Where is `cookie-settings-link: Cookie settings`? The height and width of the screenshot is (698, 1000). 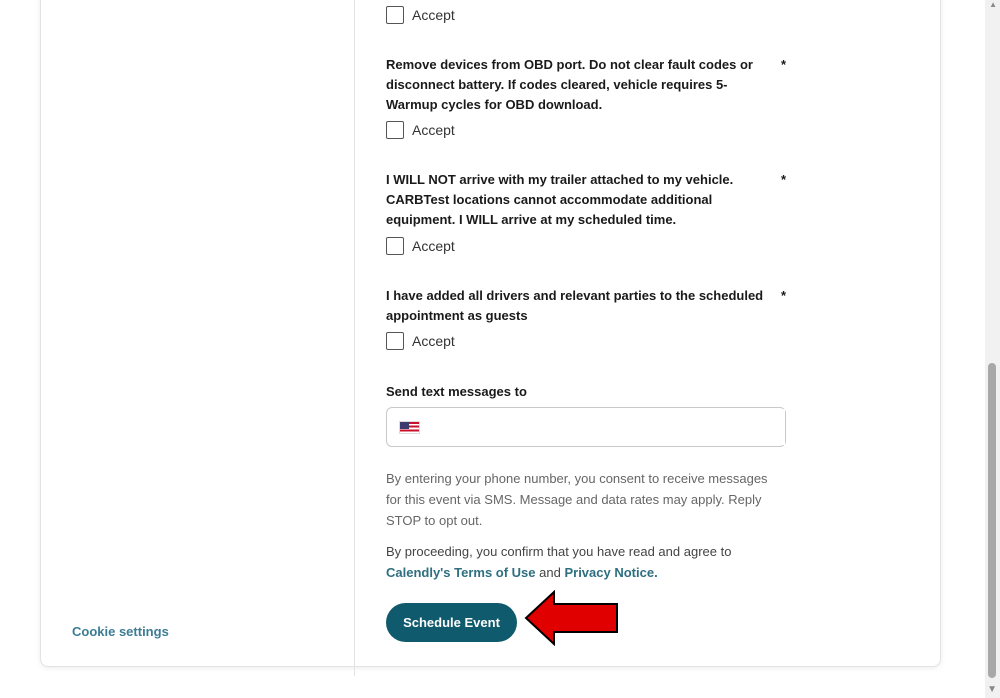 cookie-settings-link: Cookie settings is located at coordinates (120, 631).